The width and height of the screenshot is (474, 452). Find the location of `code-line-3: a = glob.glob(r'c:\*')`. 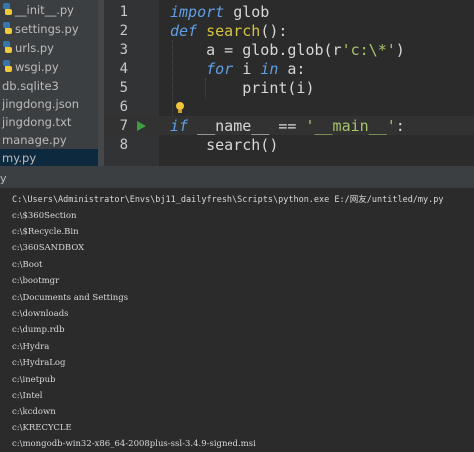

code-line-3: a = glob.glob(r'c:\*') is located at coordinates (287, 50).